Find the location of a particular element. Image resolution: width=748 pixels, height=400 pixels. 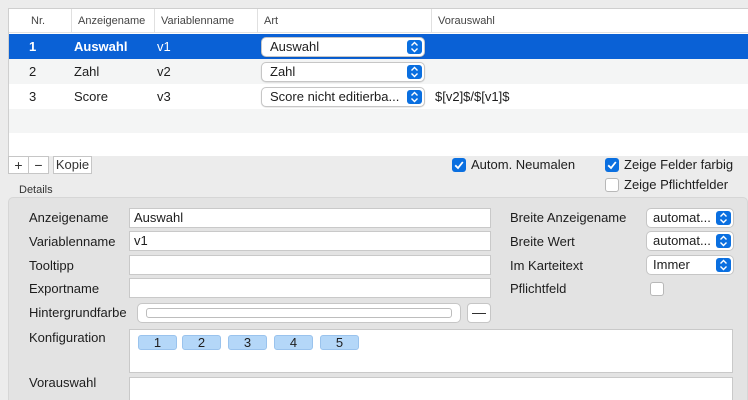

table-row: 2 Zahl v2 Zahl is located at coordinates (378, 71).